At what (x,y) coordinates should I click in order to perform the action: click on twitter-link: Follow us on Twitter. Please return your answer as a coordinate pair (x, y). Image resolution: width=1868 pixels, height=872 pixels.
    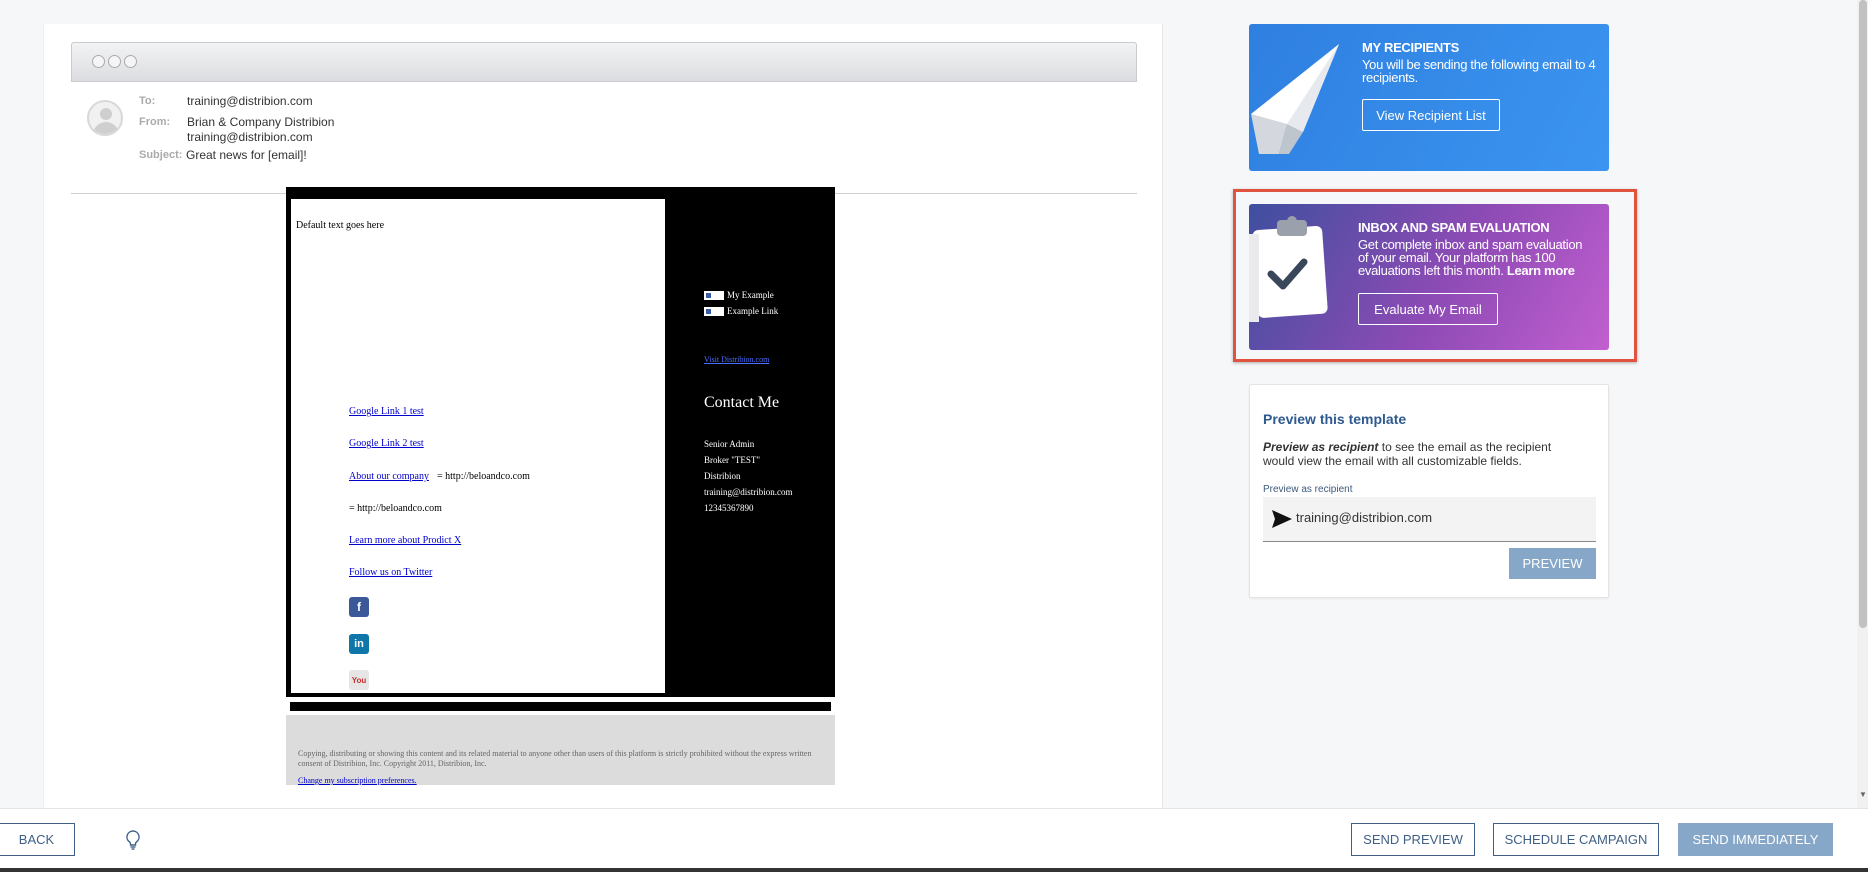
    Looking at the image, I should click on (390, 572).